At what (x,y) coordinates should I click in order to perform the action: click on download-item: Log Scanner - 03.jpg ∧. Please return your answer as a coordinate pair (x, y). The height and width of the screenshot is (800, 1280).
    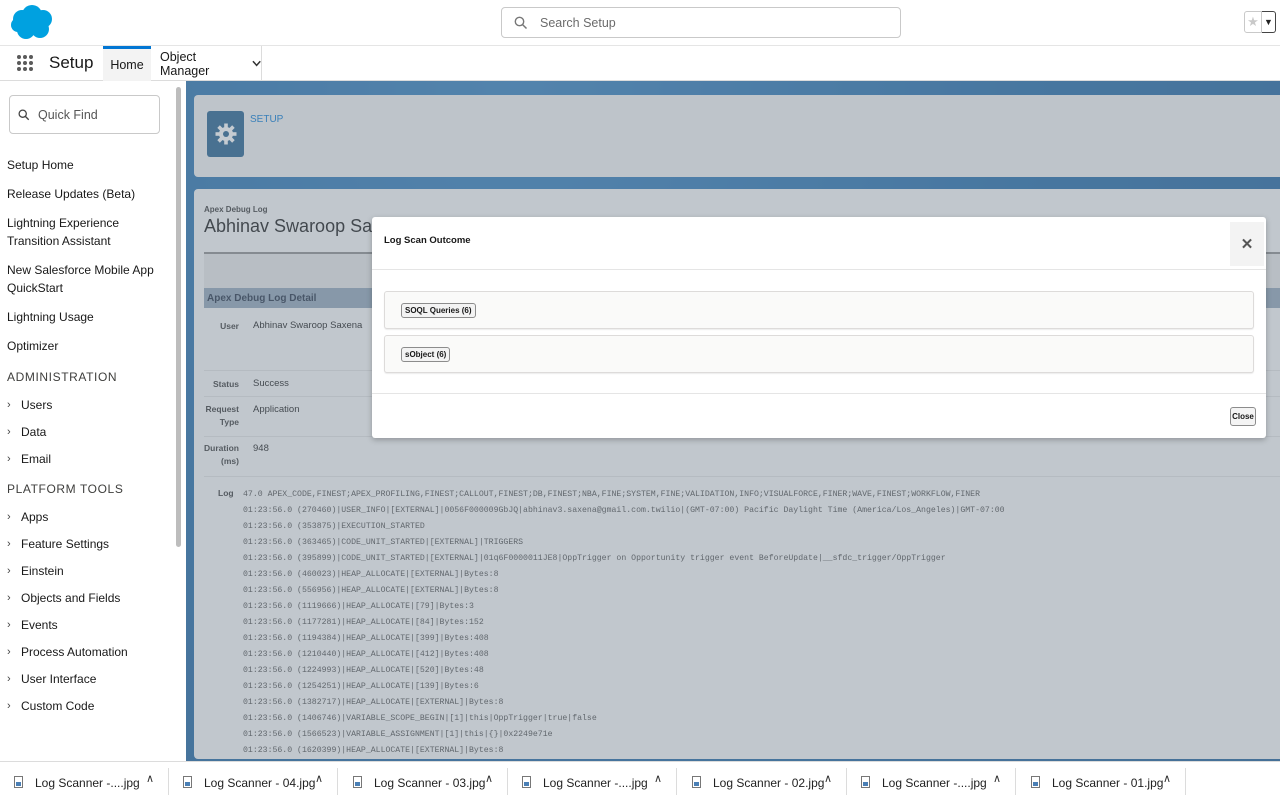
    Looking at the image, I should click on (424, 781).